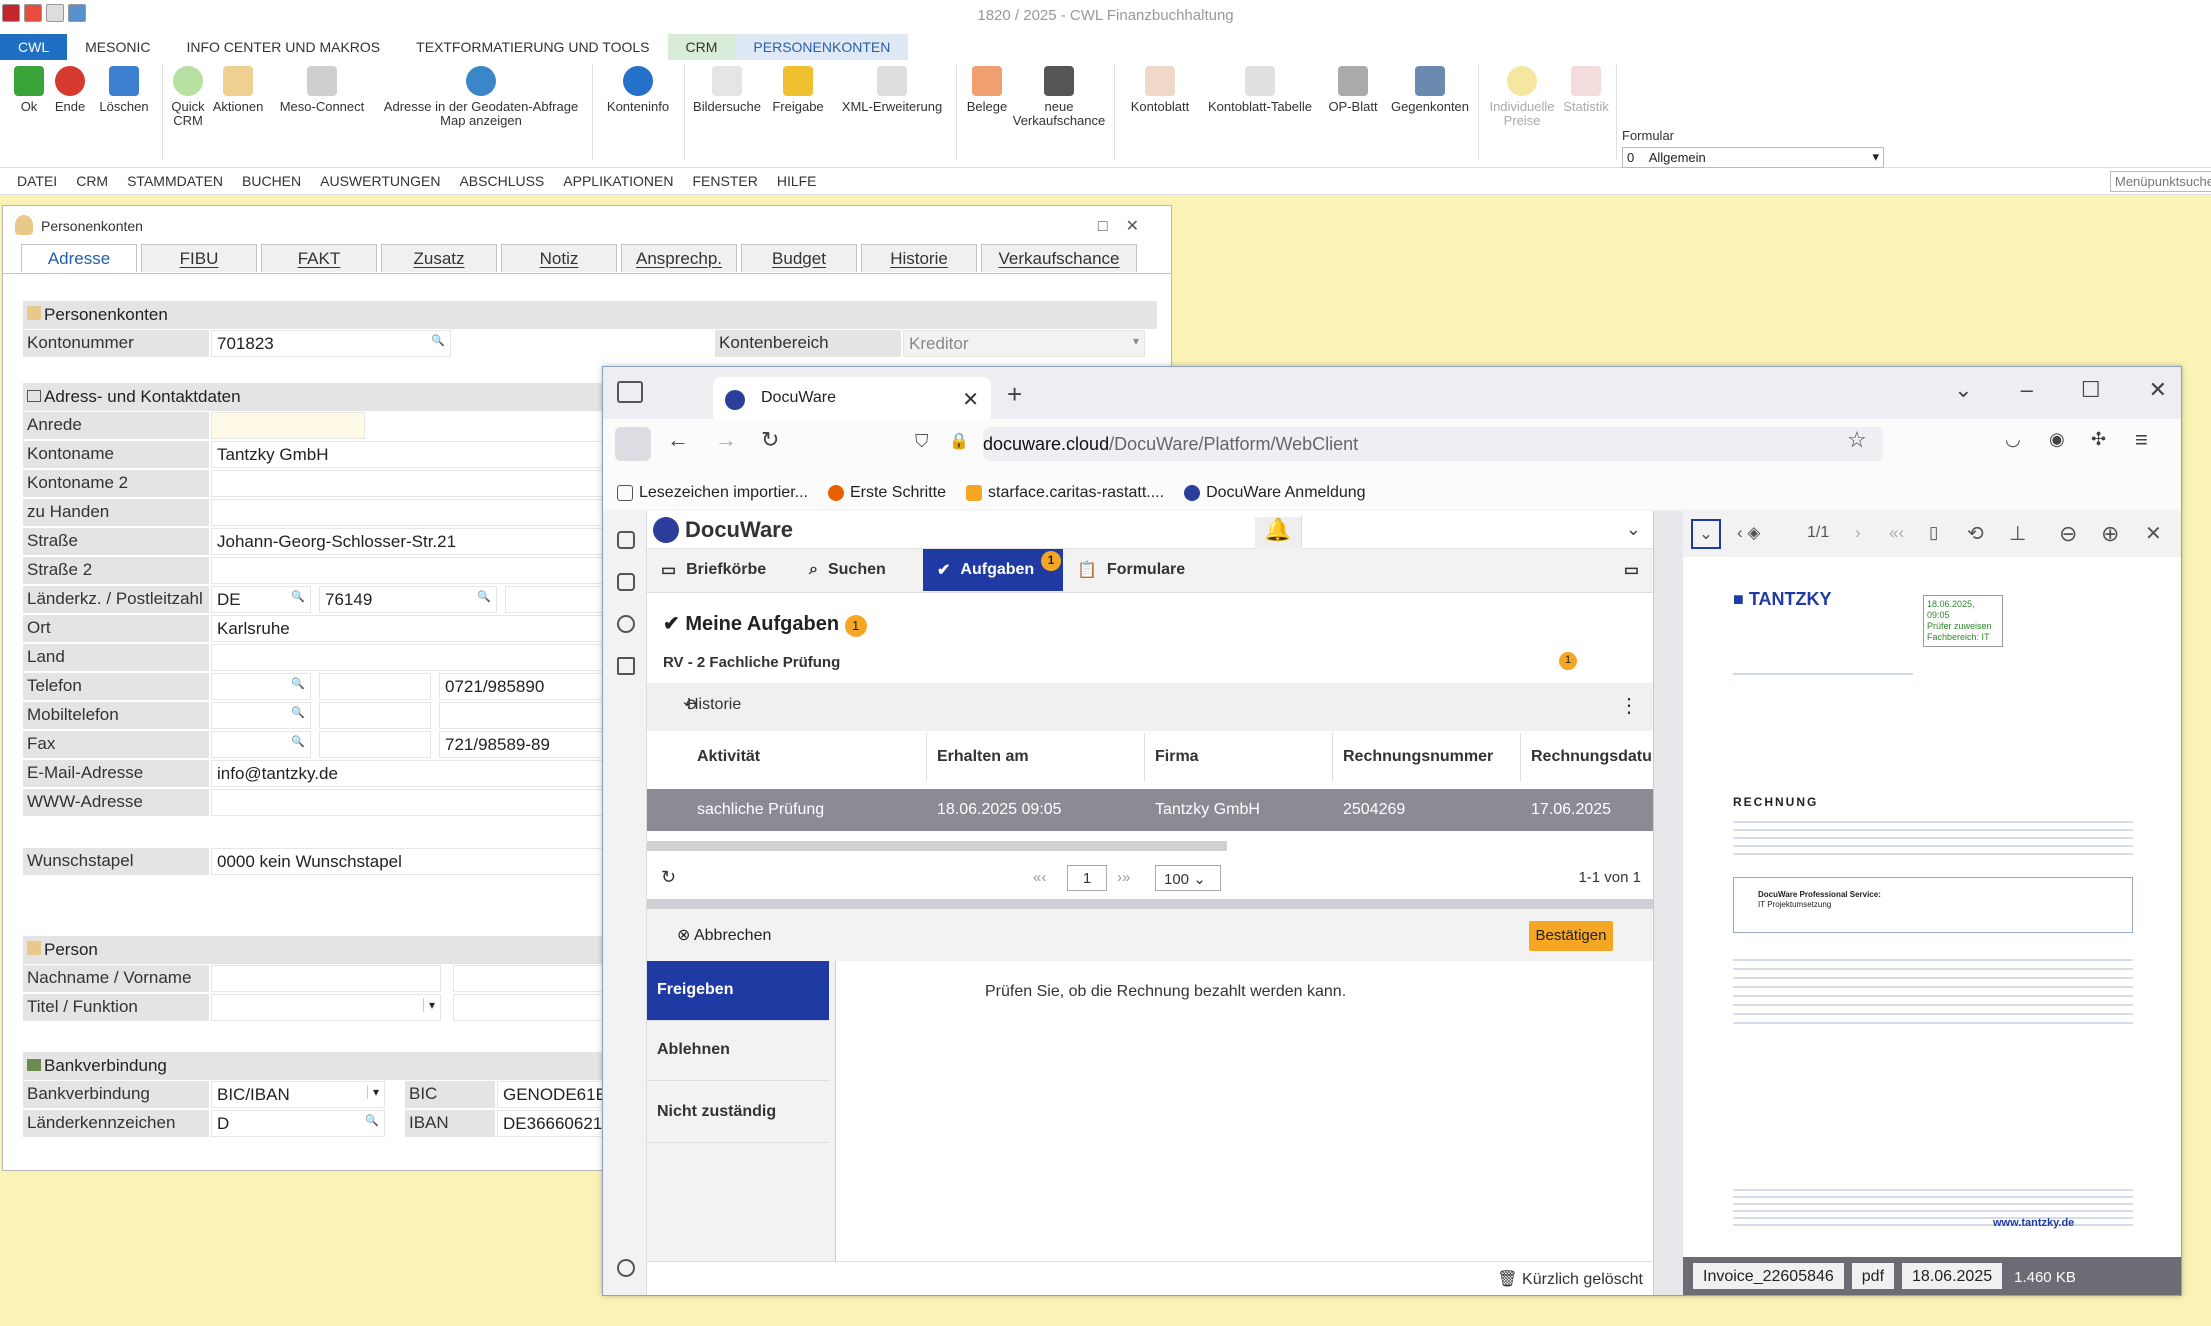  Describe the element at coordinates (1857, 440) in the screenshot. I see `bookmark-star-icon: ☆` at that location.